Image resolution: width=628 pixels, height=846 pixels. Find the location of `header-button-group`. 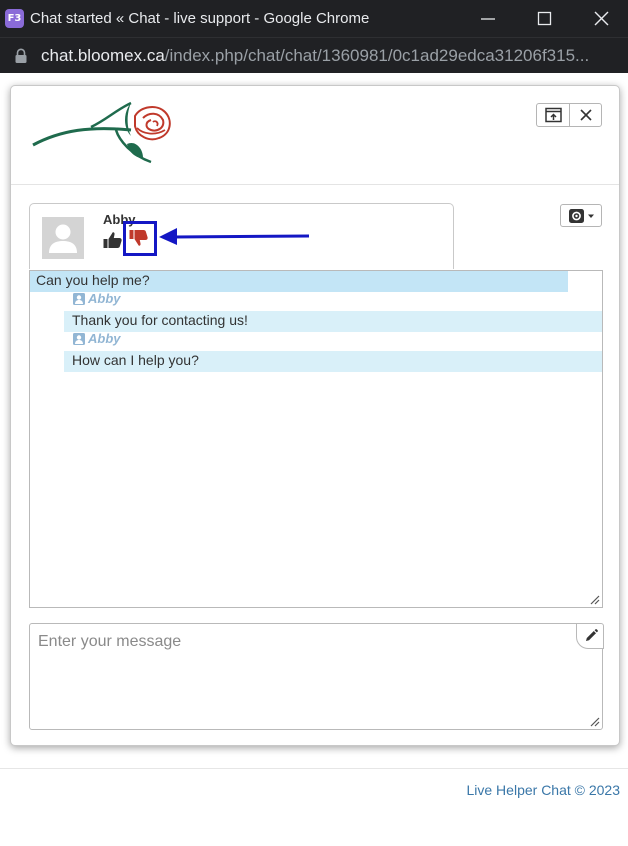

header-button-group is located at coordinates (569, 115).